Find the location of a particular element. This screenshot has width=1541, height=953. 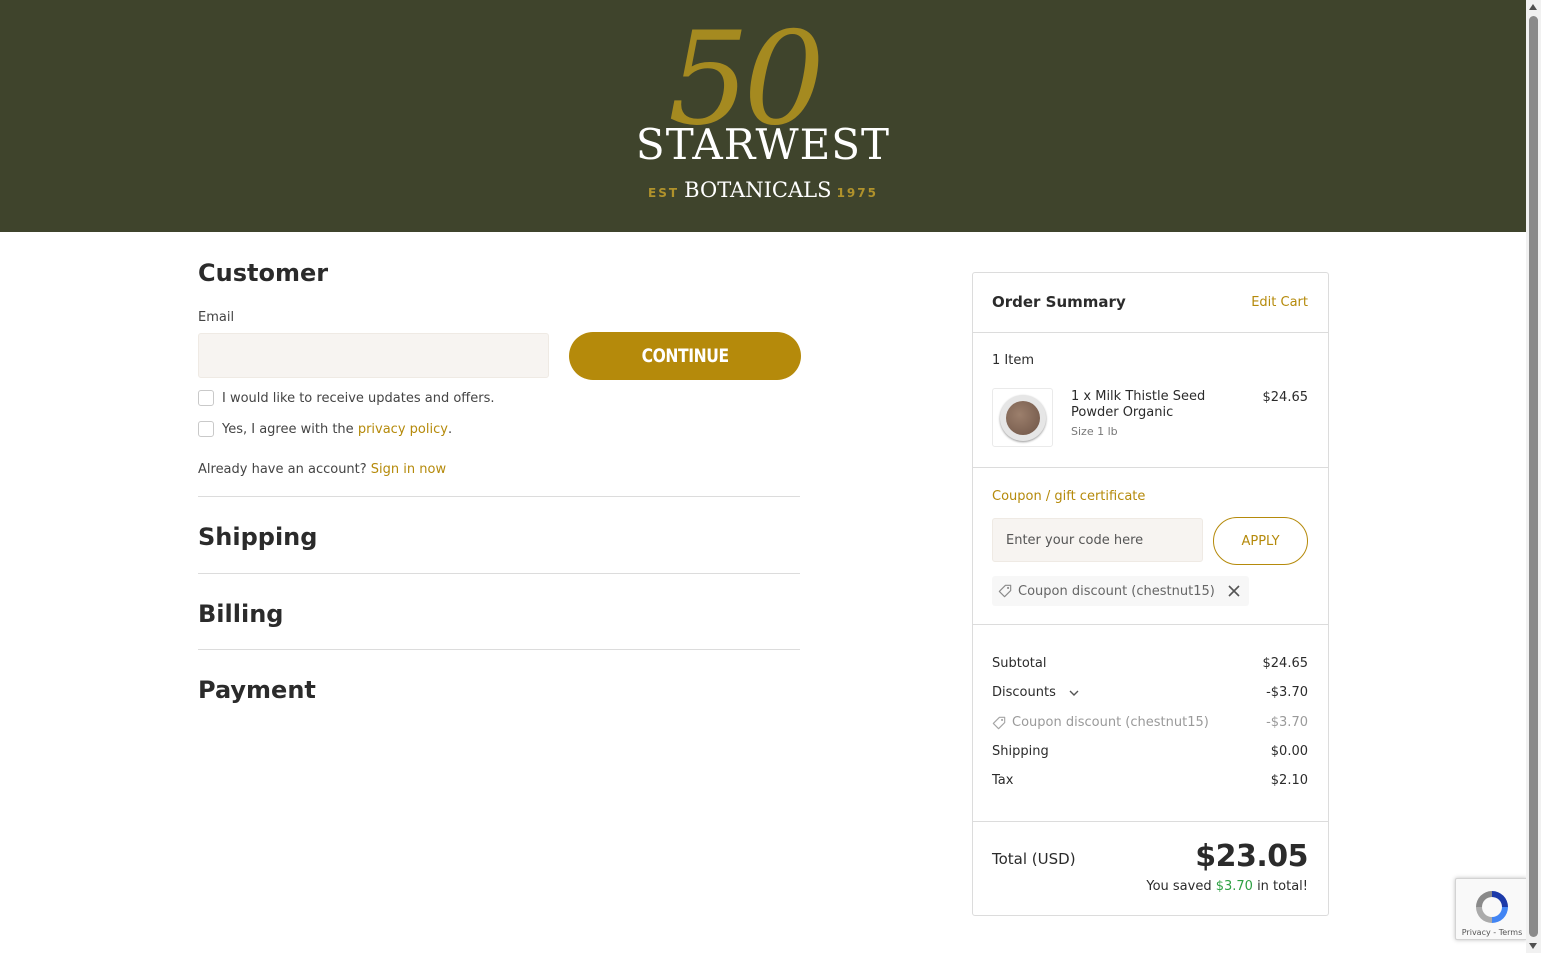

product-powder is located at coordinates (1023, 418).